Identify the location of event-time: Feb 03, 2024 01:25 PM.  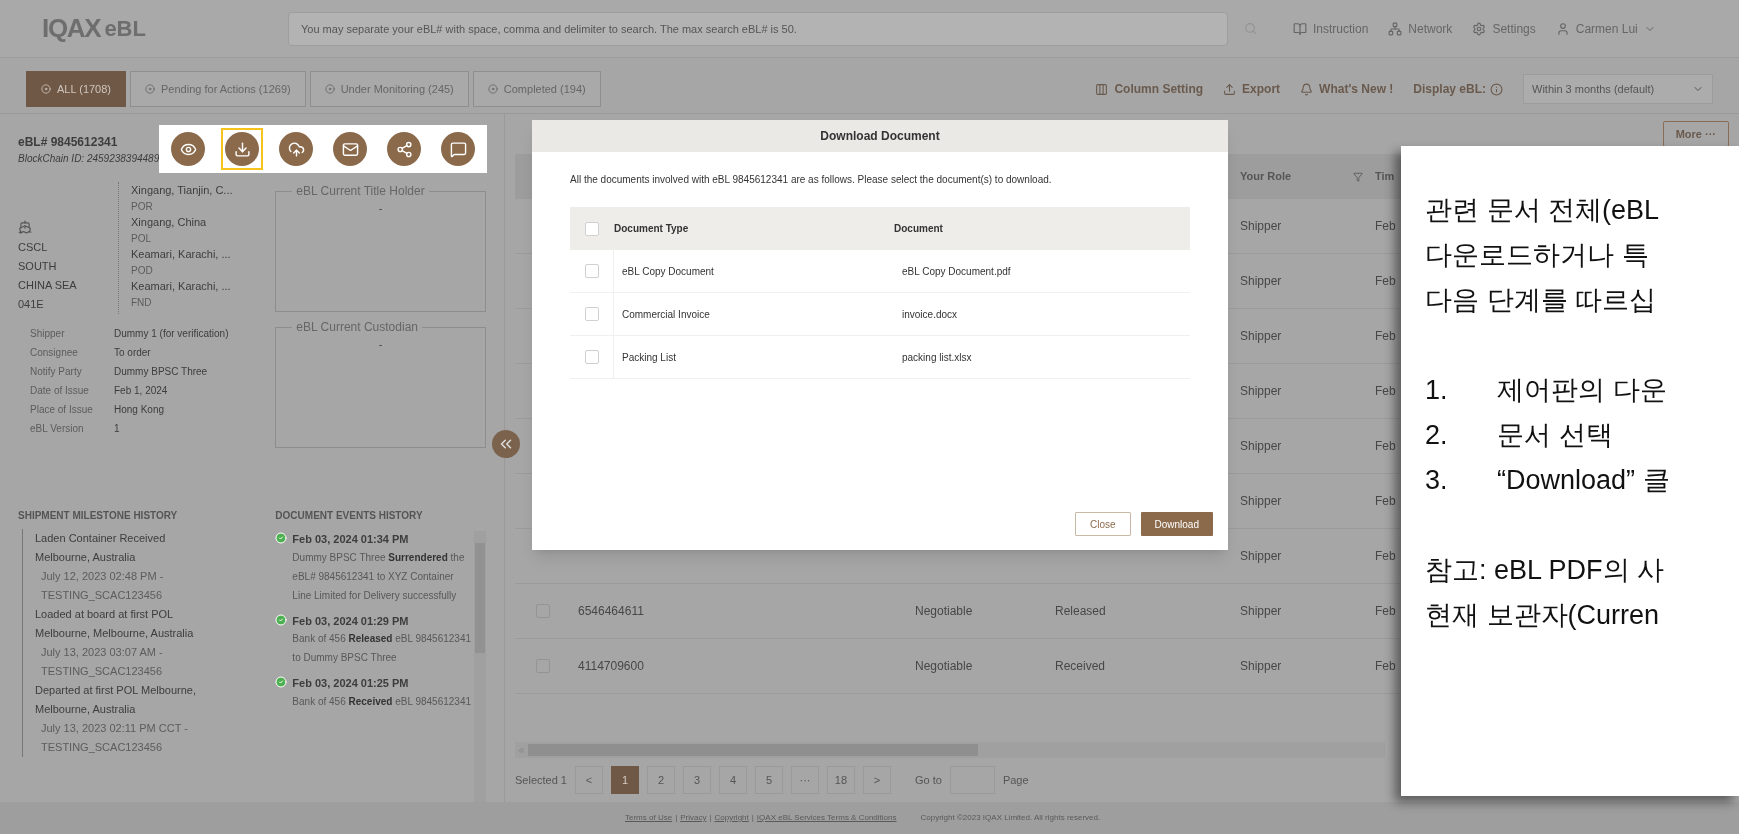
(351, 683).